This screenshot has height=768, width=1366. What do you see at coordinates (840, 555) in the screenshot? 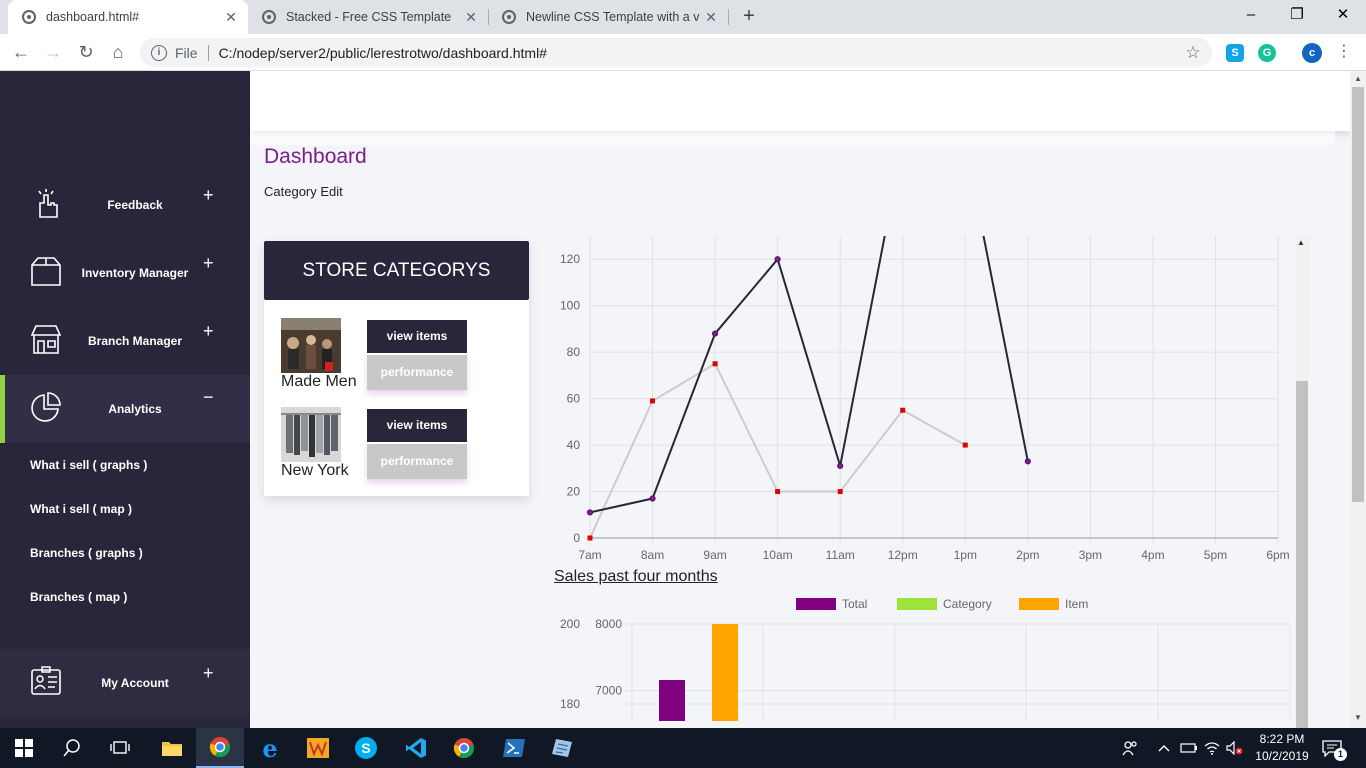
I see `x-tick-label: 11am` at bounding box center [840, 555].